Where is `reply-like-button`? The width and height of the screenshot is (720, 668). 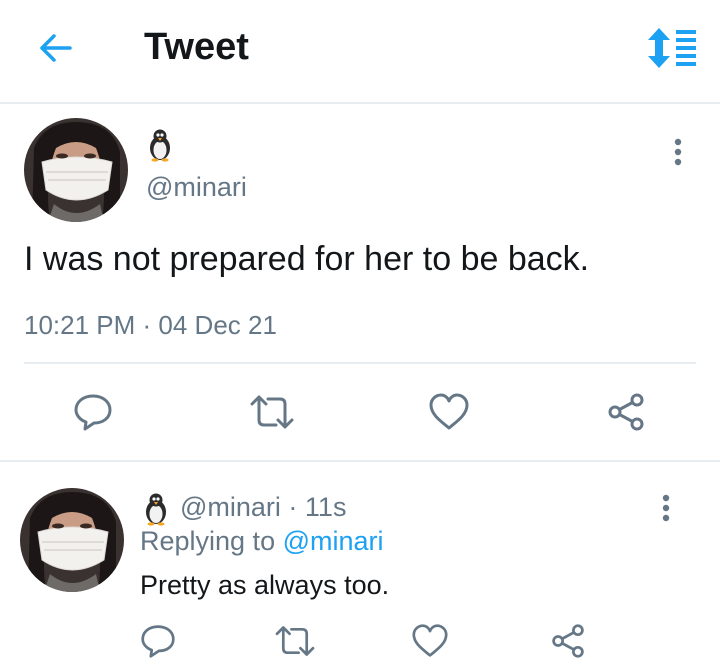 reply-like-button is located at coordinates (430, 641).